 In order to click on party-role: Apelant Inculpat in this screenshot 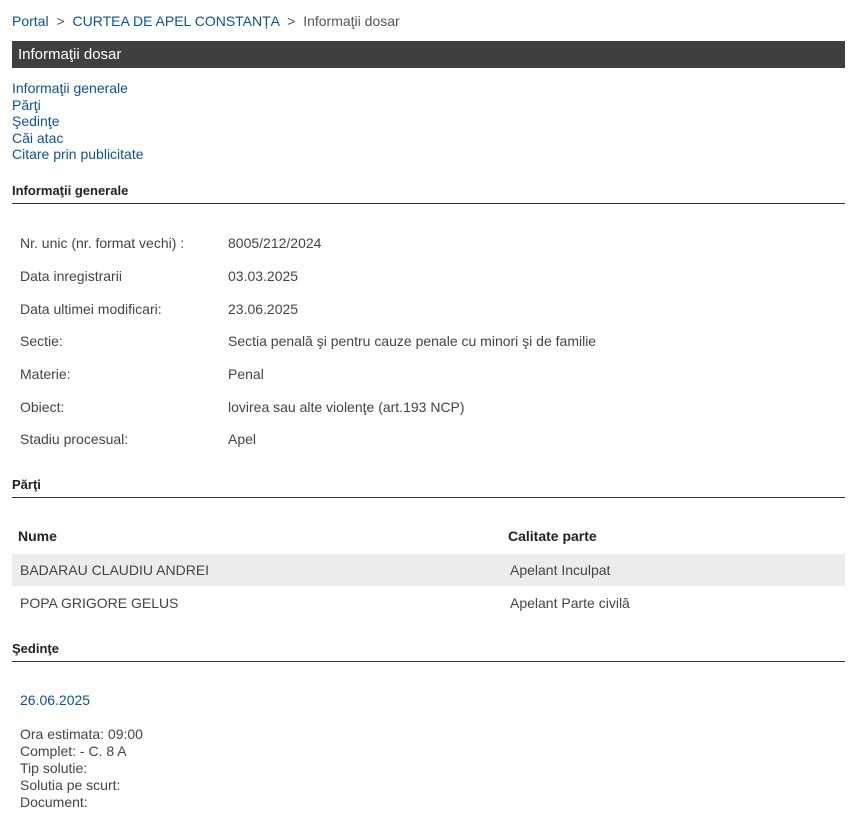, I will do `click(560, 570)`.